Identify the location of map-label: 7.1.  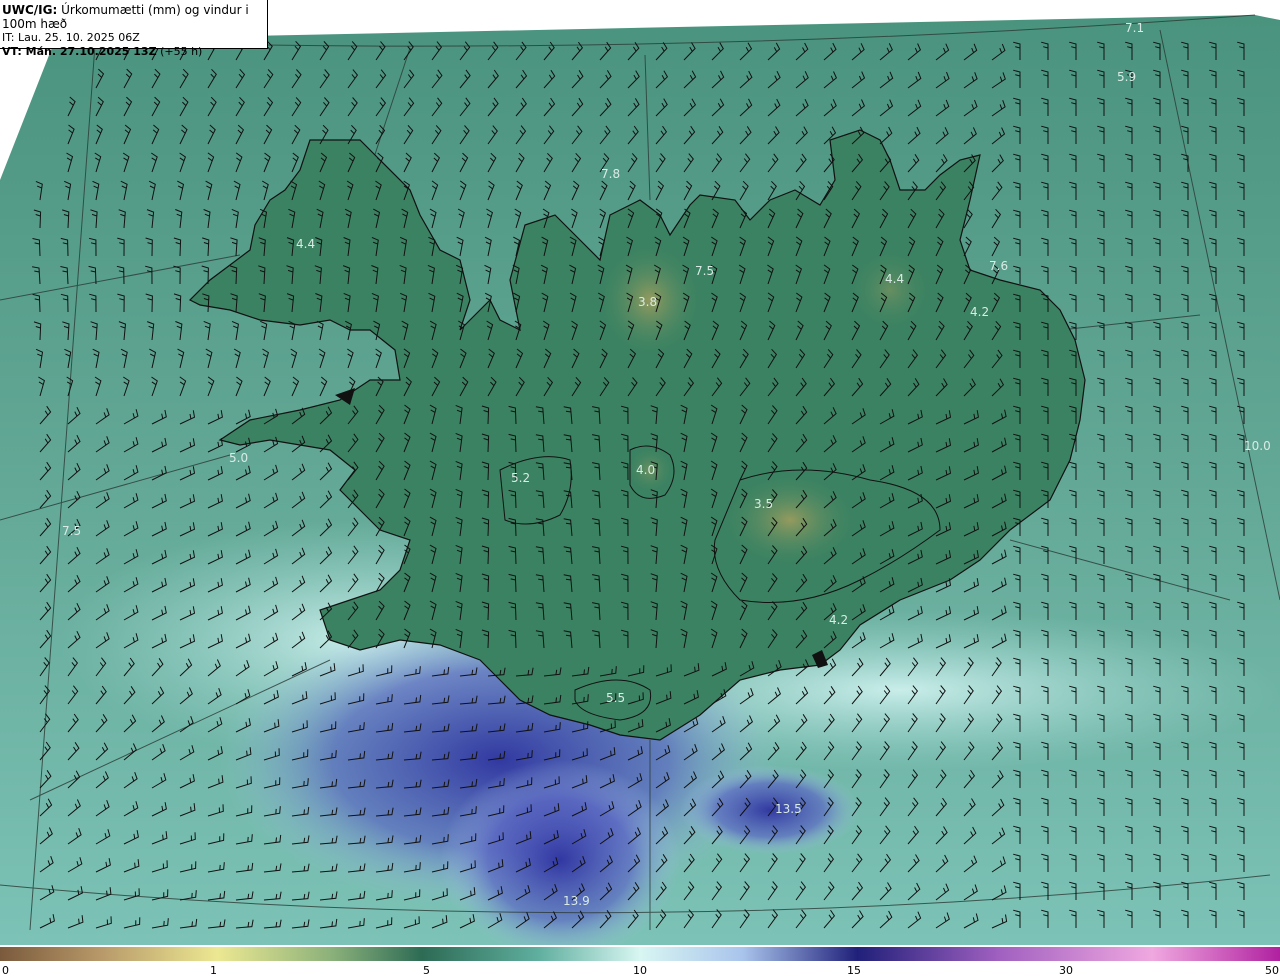
(1134, 28).